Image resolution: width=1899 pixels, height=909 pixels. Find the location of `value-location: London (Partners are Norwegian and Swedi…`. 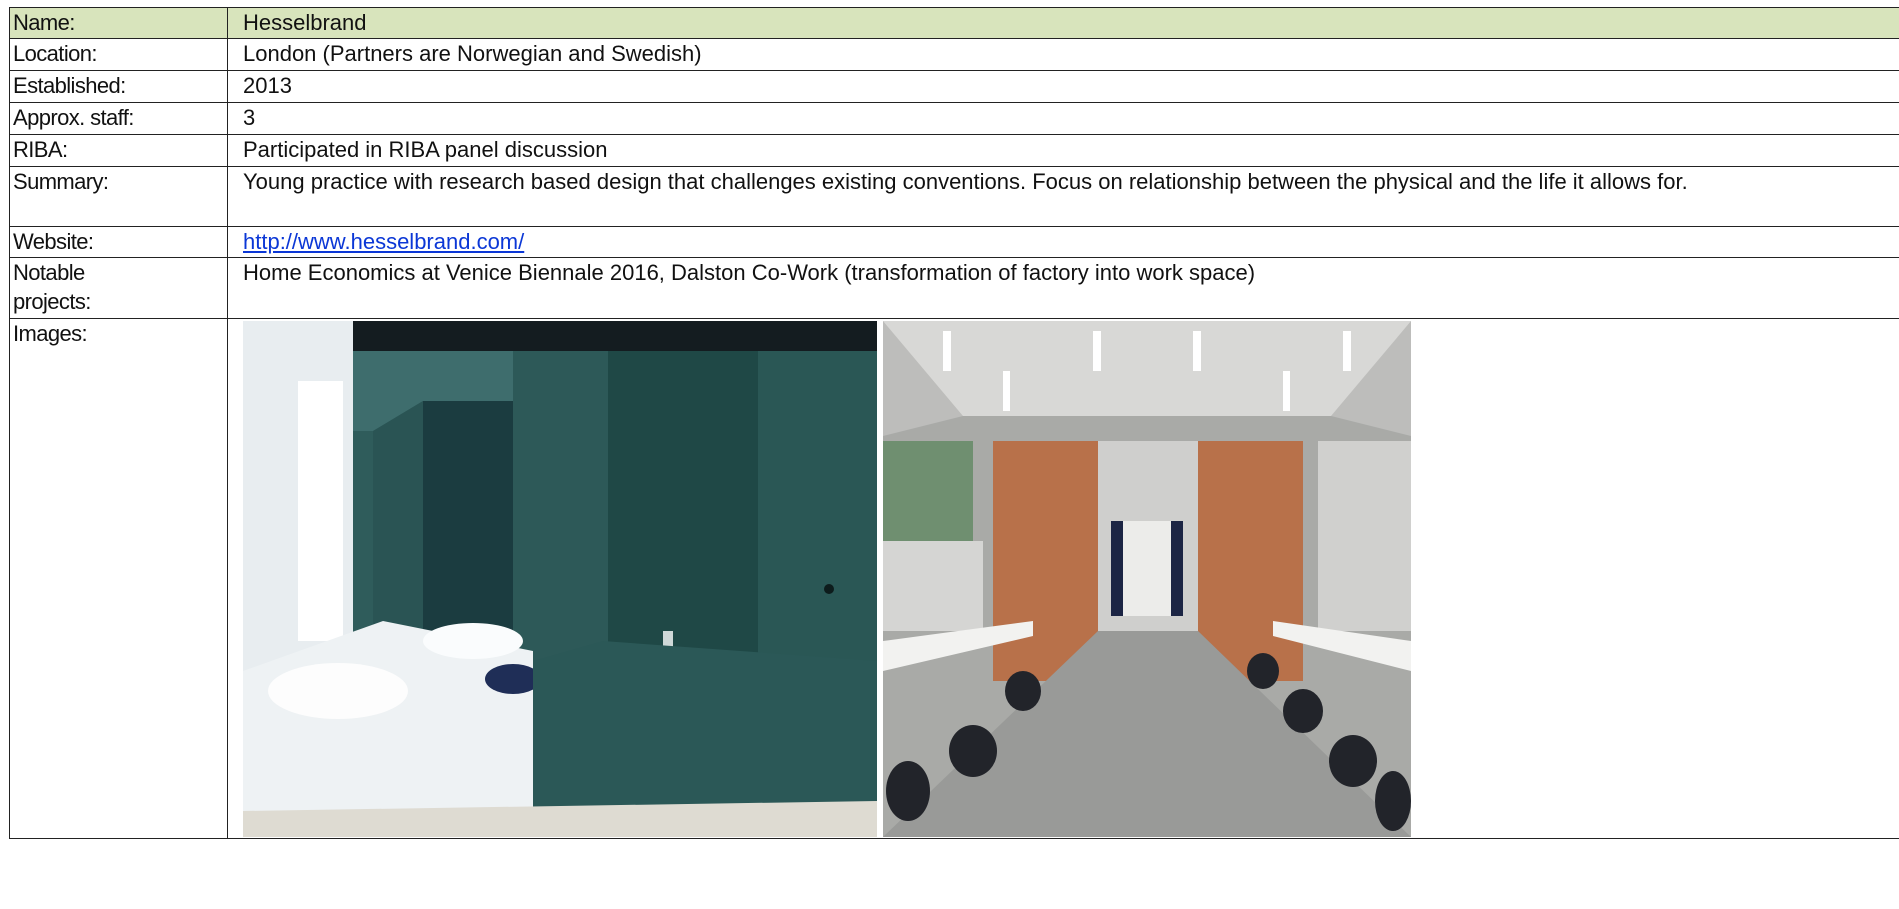

value-location: London (Partners are Norwegian and Swedi… is located at coordinates (1063, 54).